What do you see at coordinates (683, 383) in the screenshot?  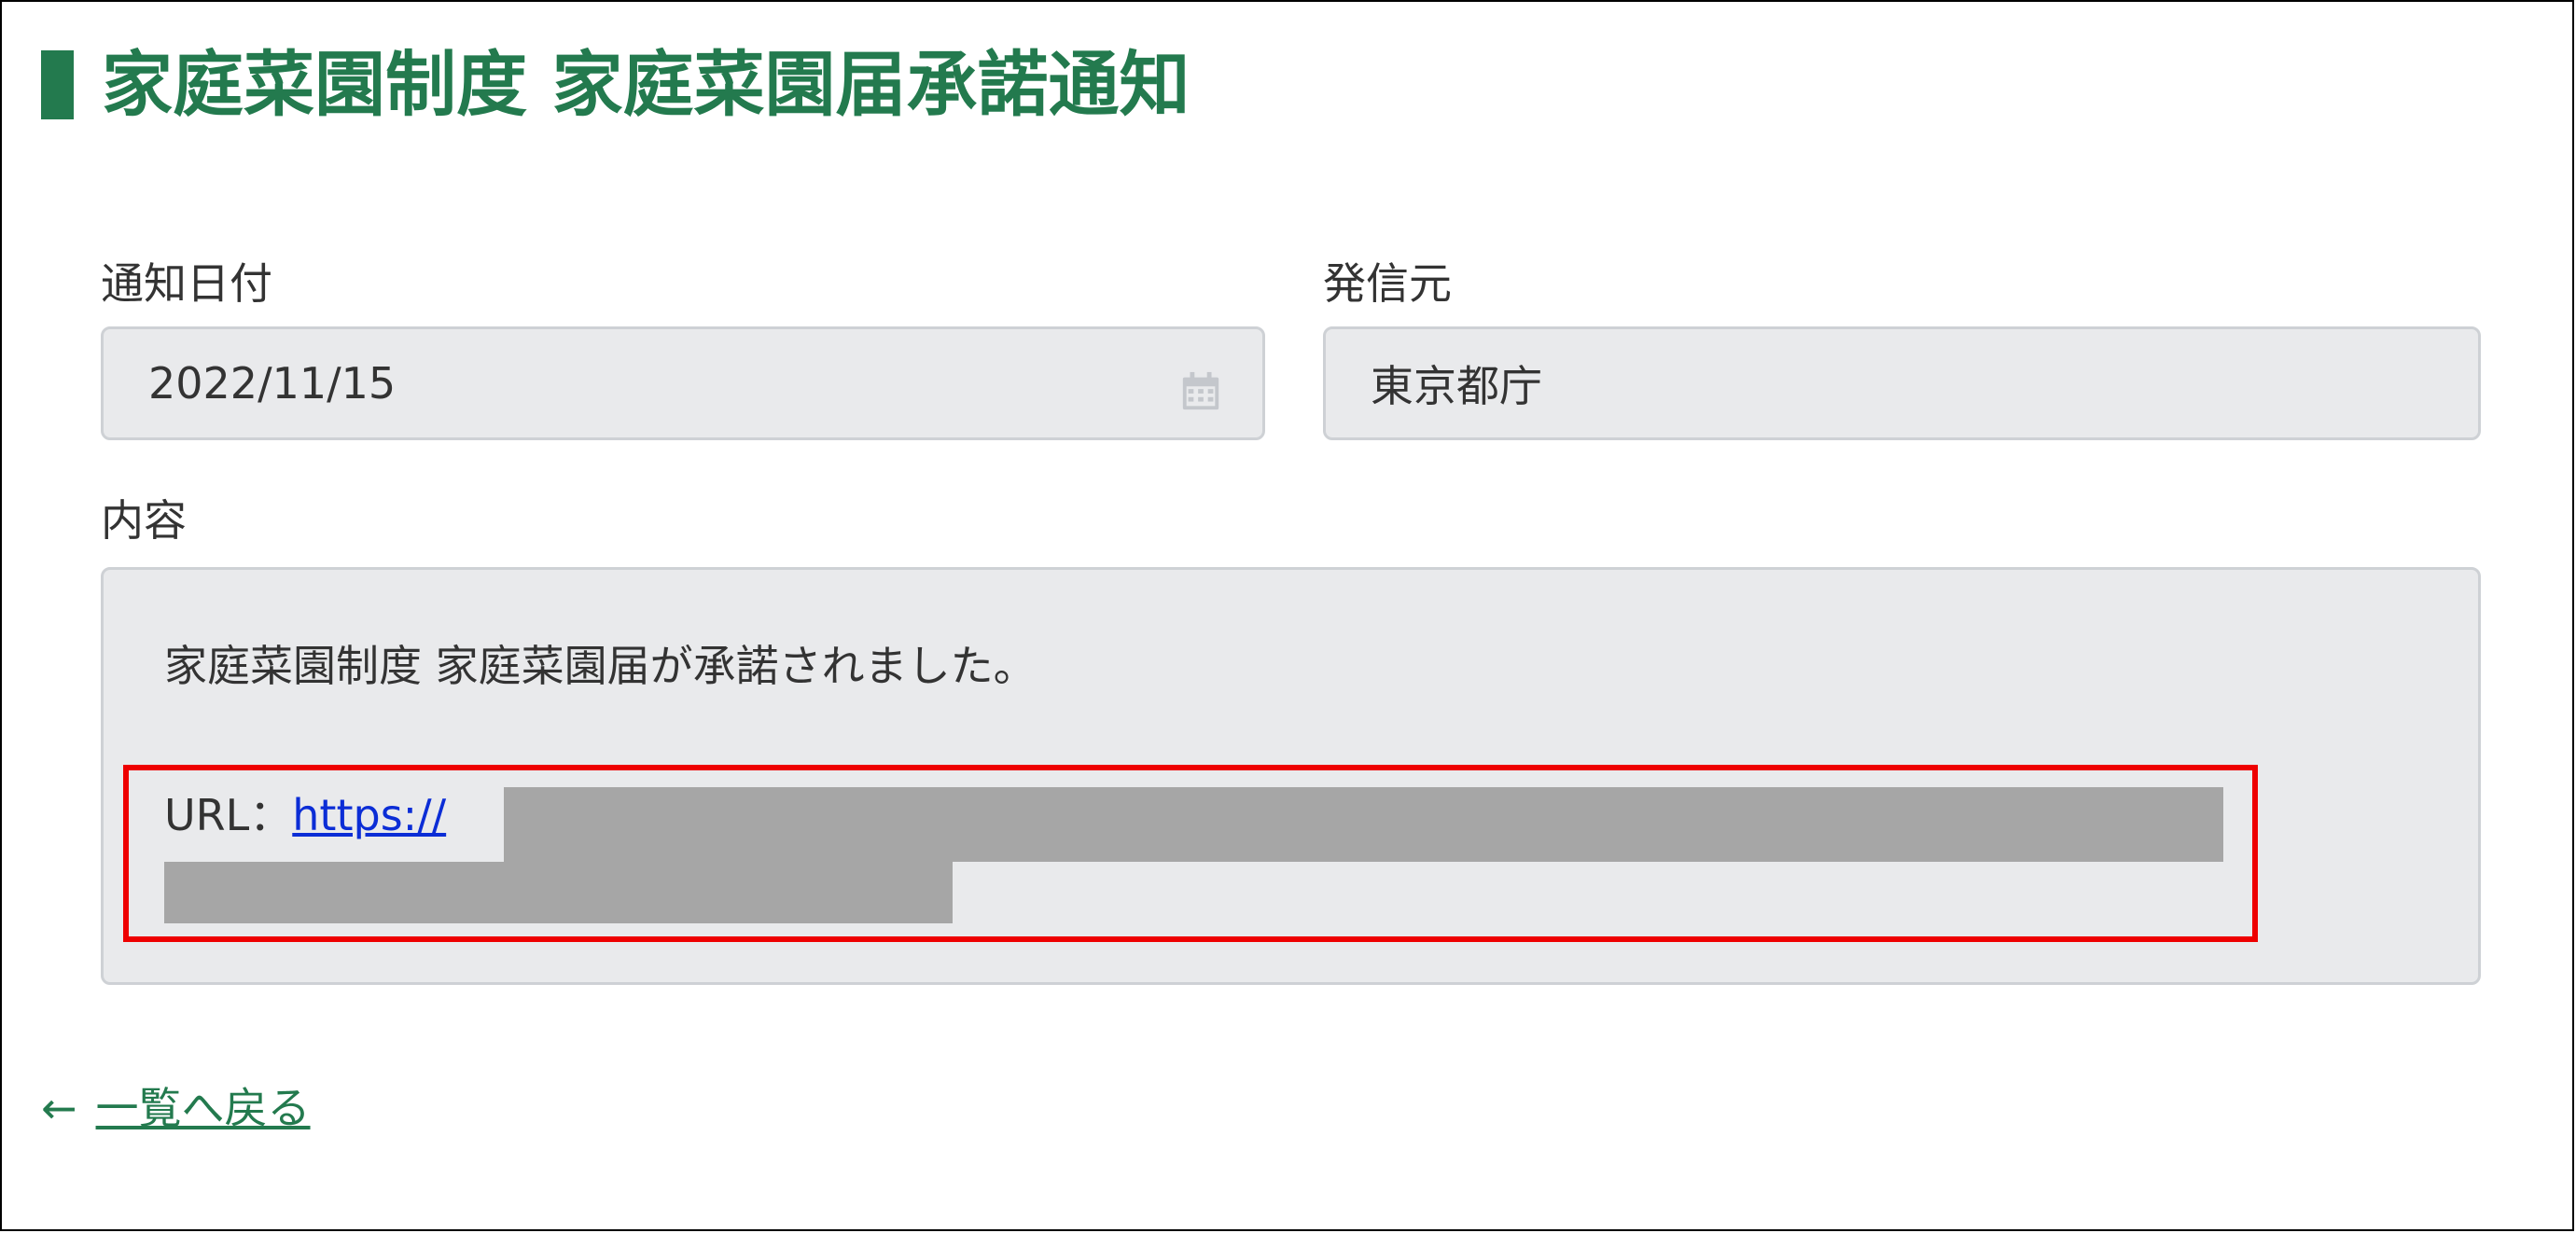 I see `date-field: 2022/11/15` at bounding box center [683, 383].